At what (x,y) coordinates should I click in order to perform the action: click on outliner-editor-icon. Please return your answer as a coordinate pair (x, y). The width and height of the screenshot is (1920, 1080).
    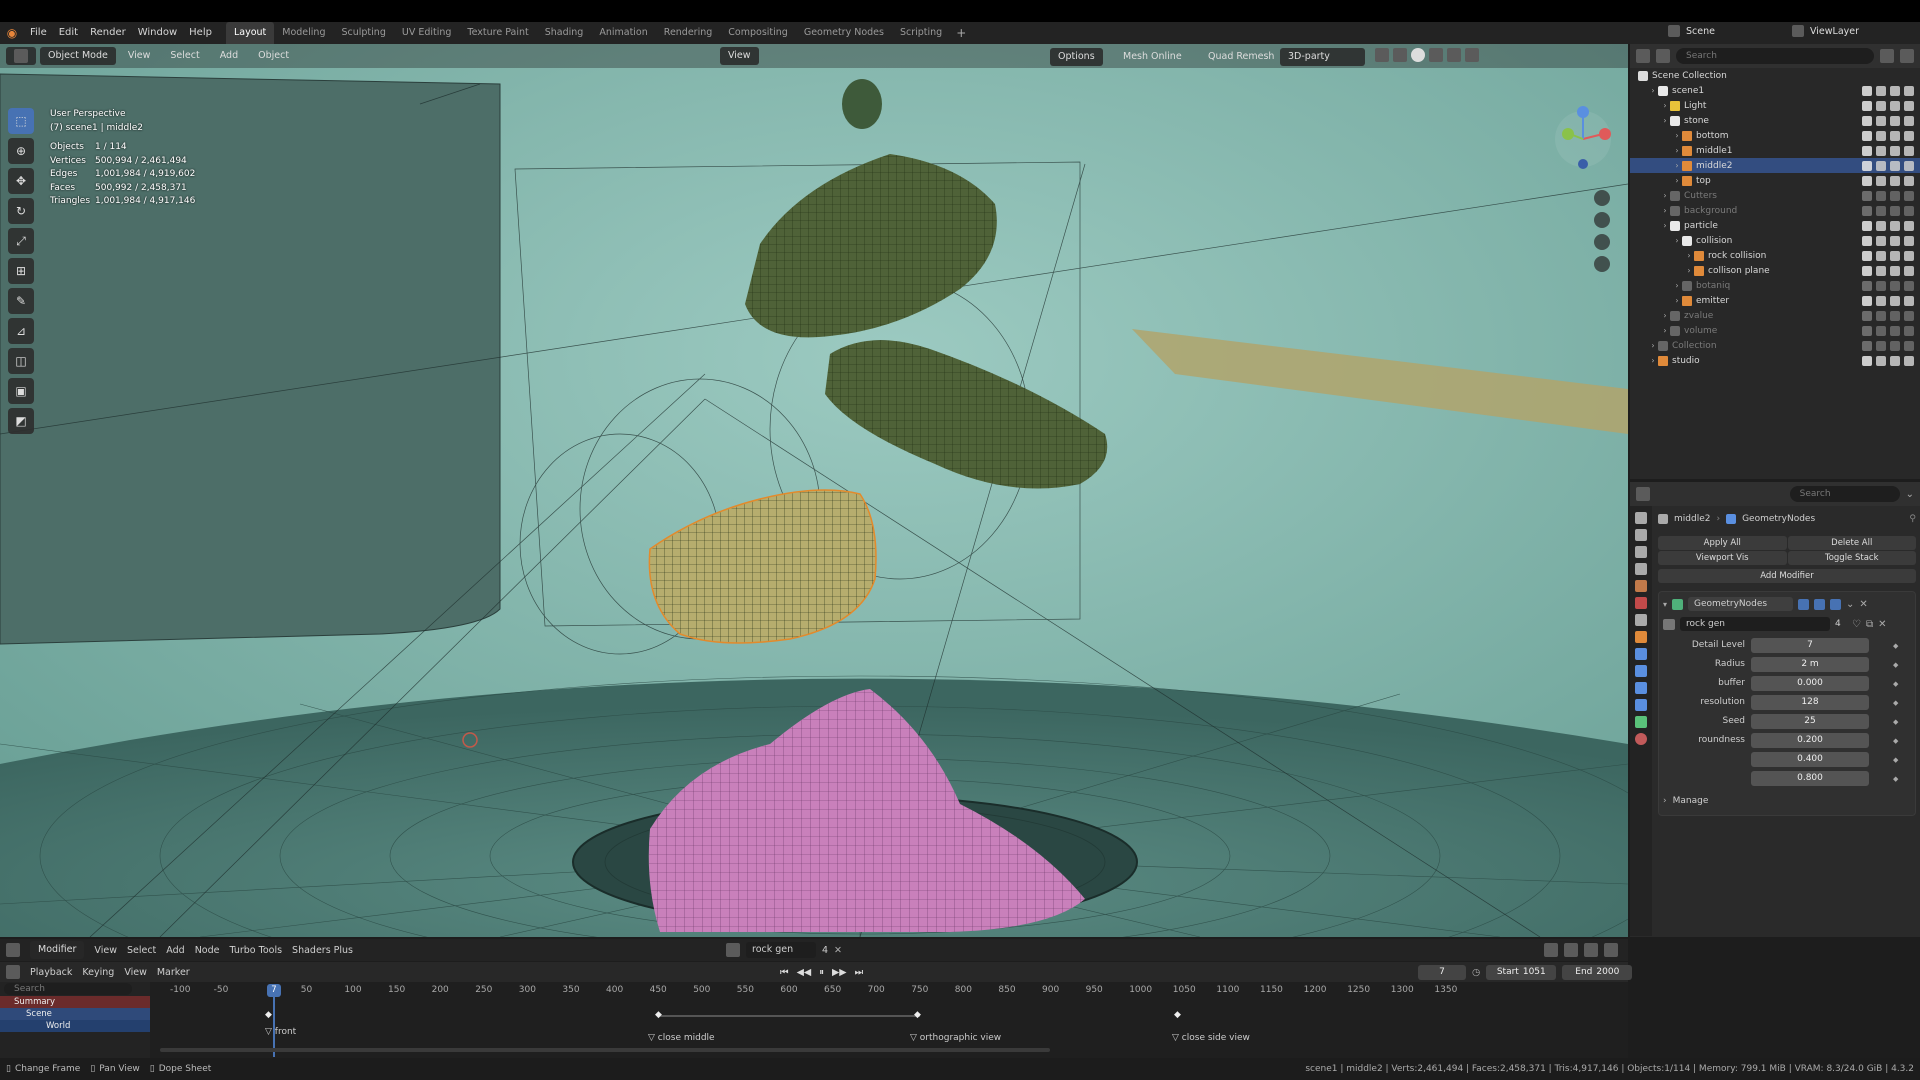
    Looking at the image, I should click on (1643, 56).